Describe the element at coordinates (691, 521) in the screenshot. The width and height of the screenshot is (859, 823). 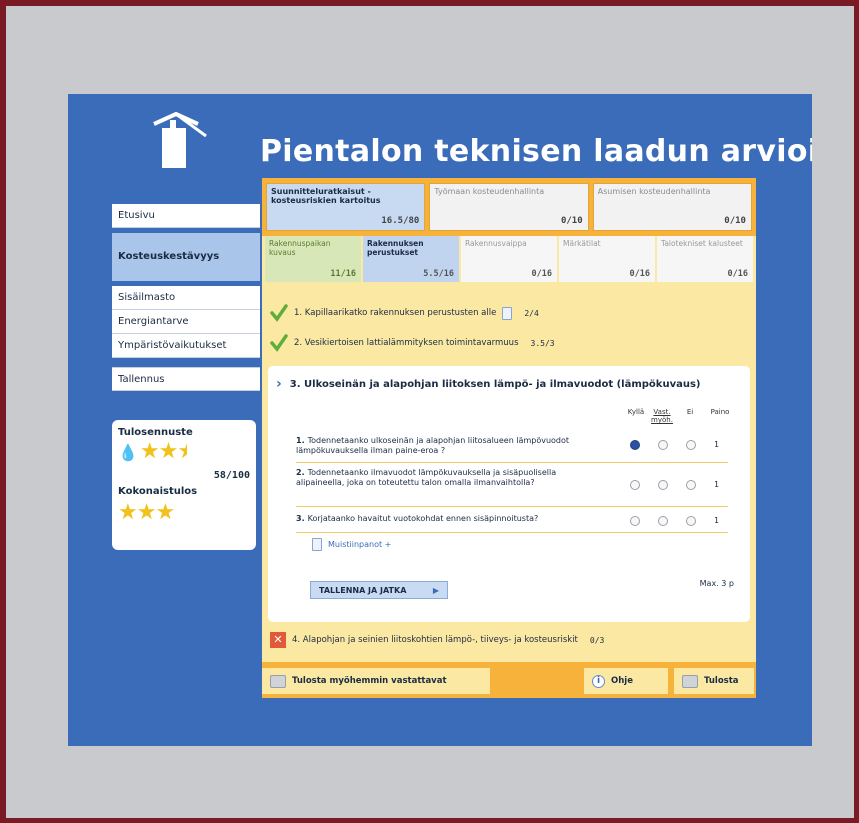
I see `radio-q3-ei` at that location.